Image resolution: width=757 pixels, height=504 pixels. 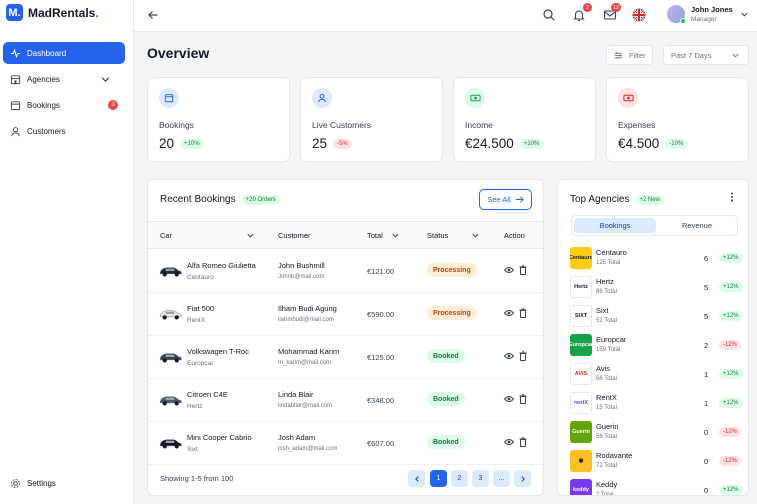 What do you see at coordinates (296, 394) in the screenshot?
I see `customer-name: Linda Blair` at bounding box center [296, 394].